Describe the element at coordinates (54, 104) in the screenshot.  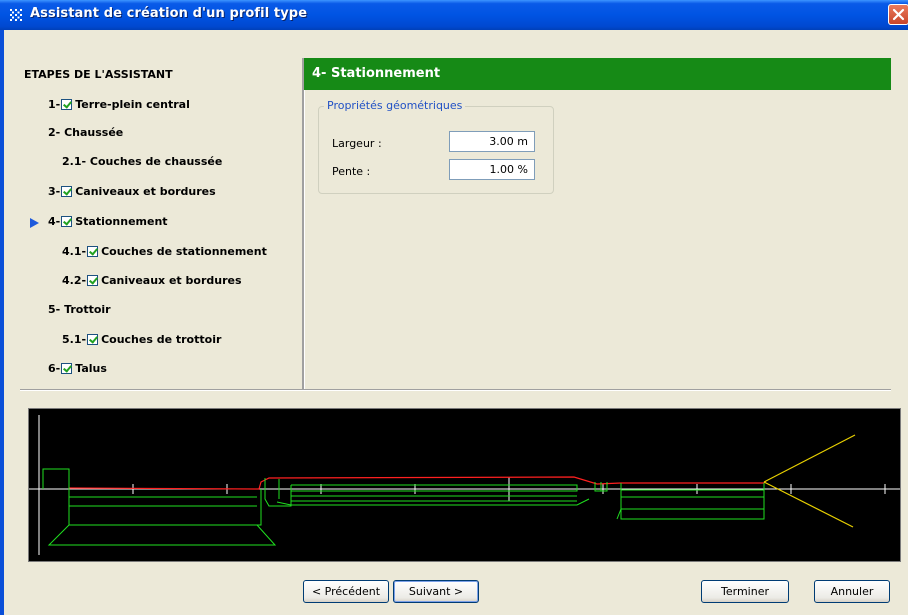
I see `step-number: 1-` at that location.